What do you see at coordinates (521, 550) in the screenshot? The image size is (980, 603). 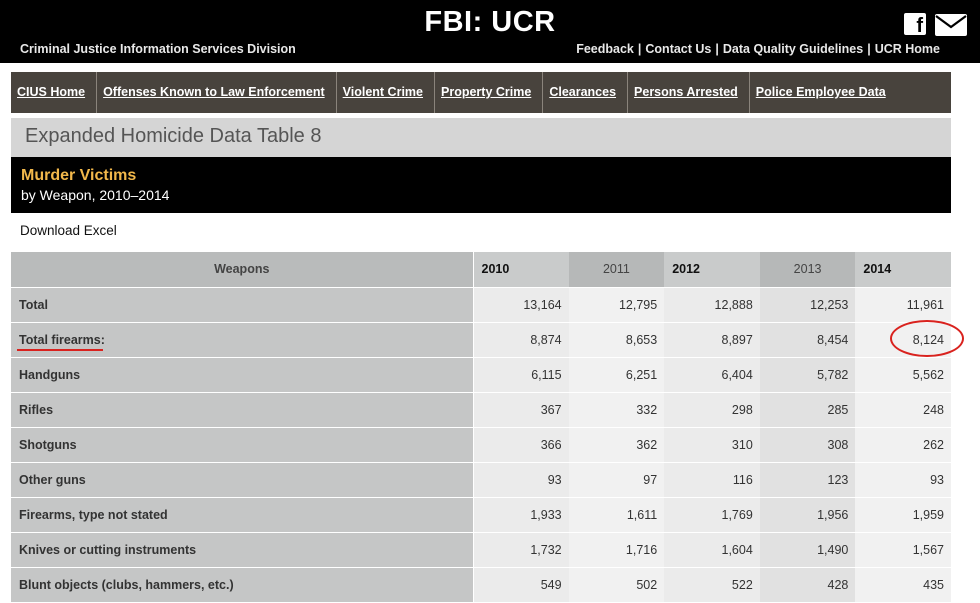 I see `cell-2010: 1,732` at bounding box center [521, 550].